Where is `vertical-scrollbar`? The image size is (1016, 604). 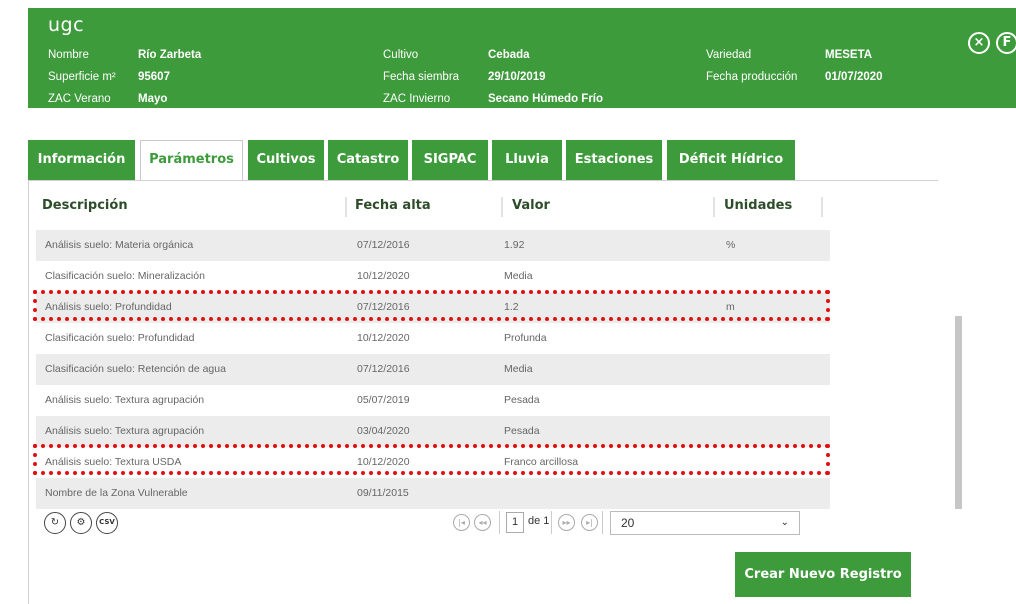 vertical-scrollbar is located at coordinates (958, 412).